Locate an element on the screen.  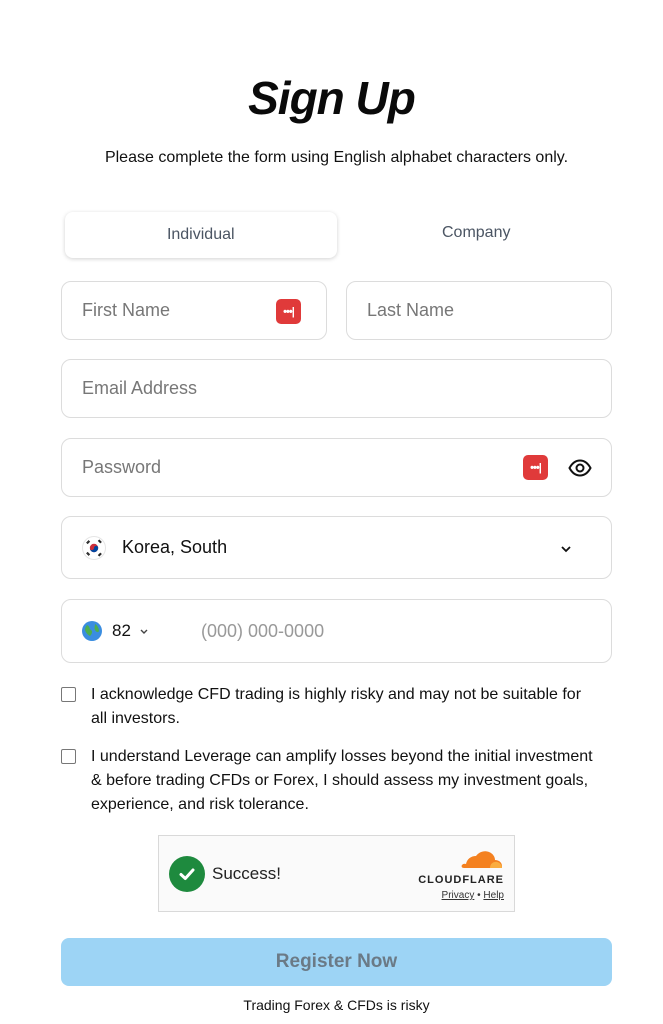
check-icon is located at coordinates (187, 873).